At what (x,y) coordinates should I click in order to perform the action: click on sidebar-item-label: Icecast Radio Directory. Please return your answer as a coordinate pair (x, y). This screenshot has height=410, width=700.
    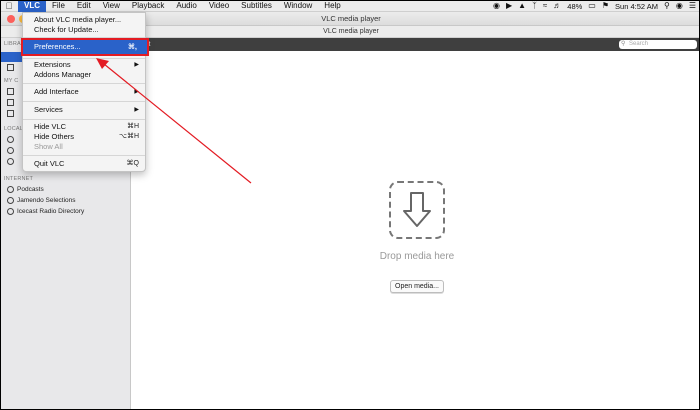
    Looking at the image, I should click on (51, 211).